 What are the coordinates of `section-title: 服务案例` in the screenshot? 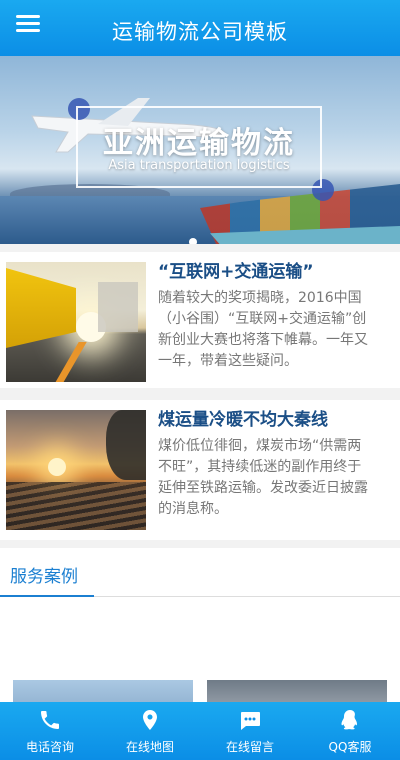 It's located at (44, 574).